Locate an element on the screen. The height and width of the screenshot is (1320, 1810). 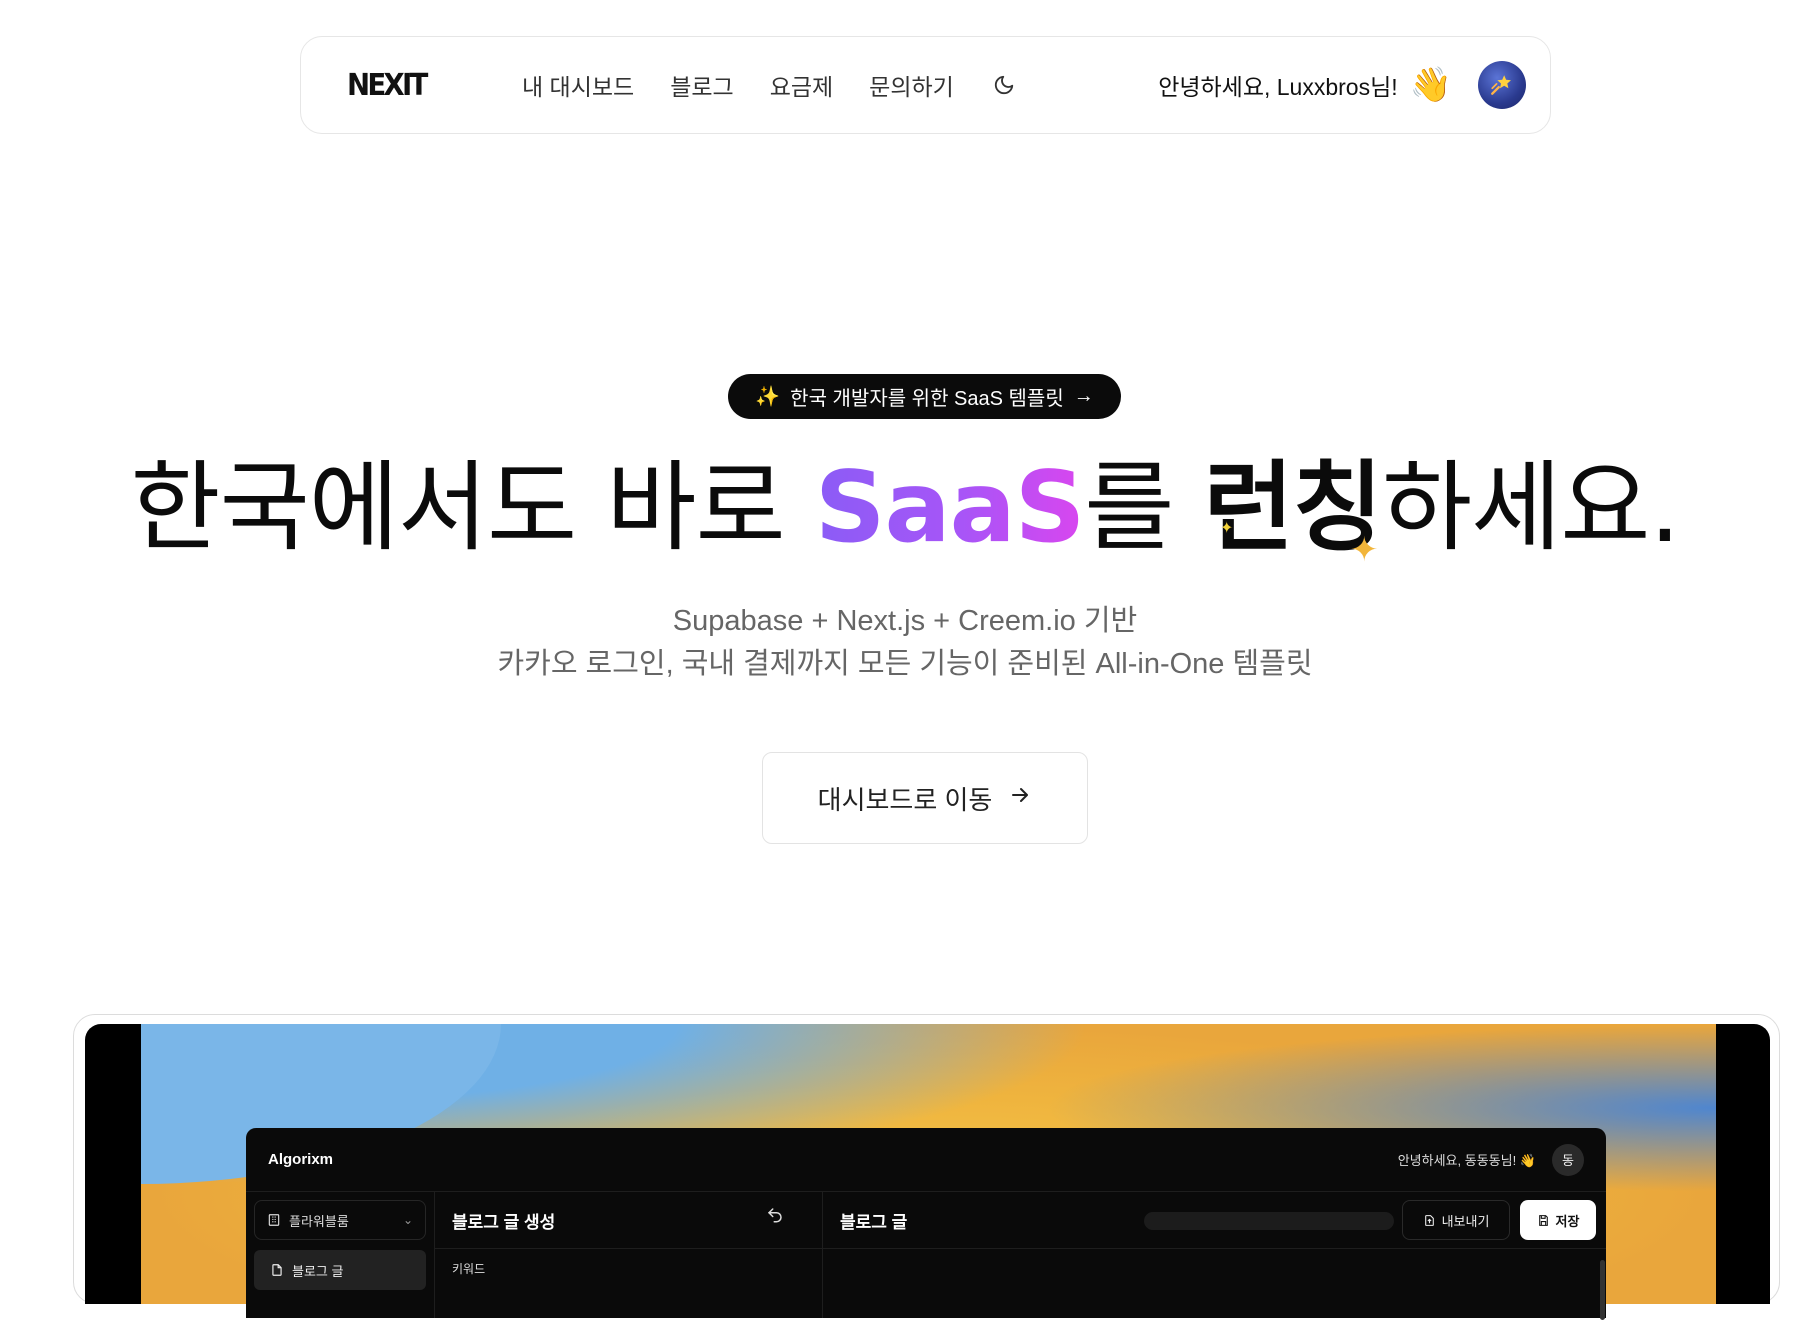
app-body: 플라워블룸 ⌄ 블로그 글 블로그 글 생성 키워드 블로그 글 내보내기 저장 is located at coordinates (926, 1256).